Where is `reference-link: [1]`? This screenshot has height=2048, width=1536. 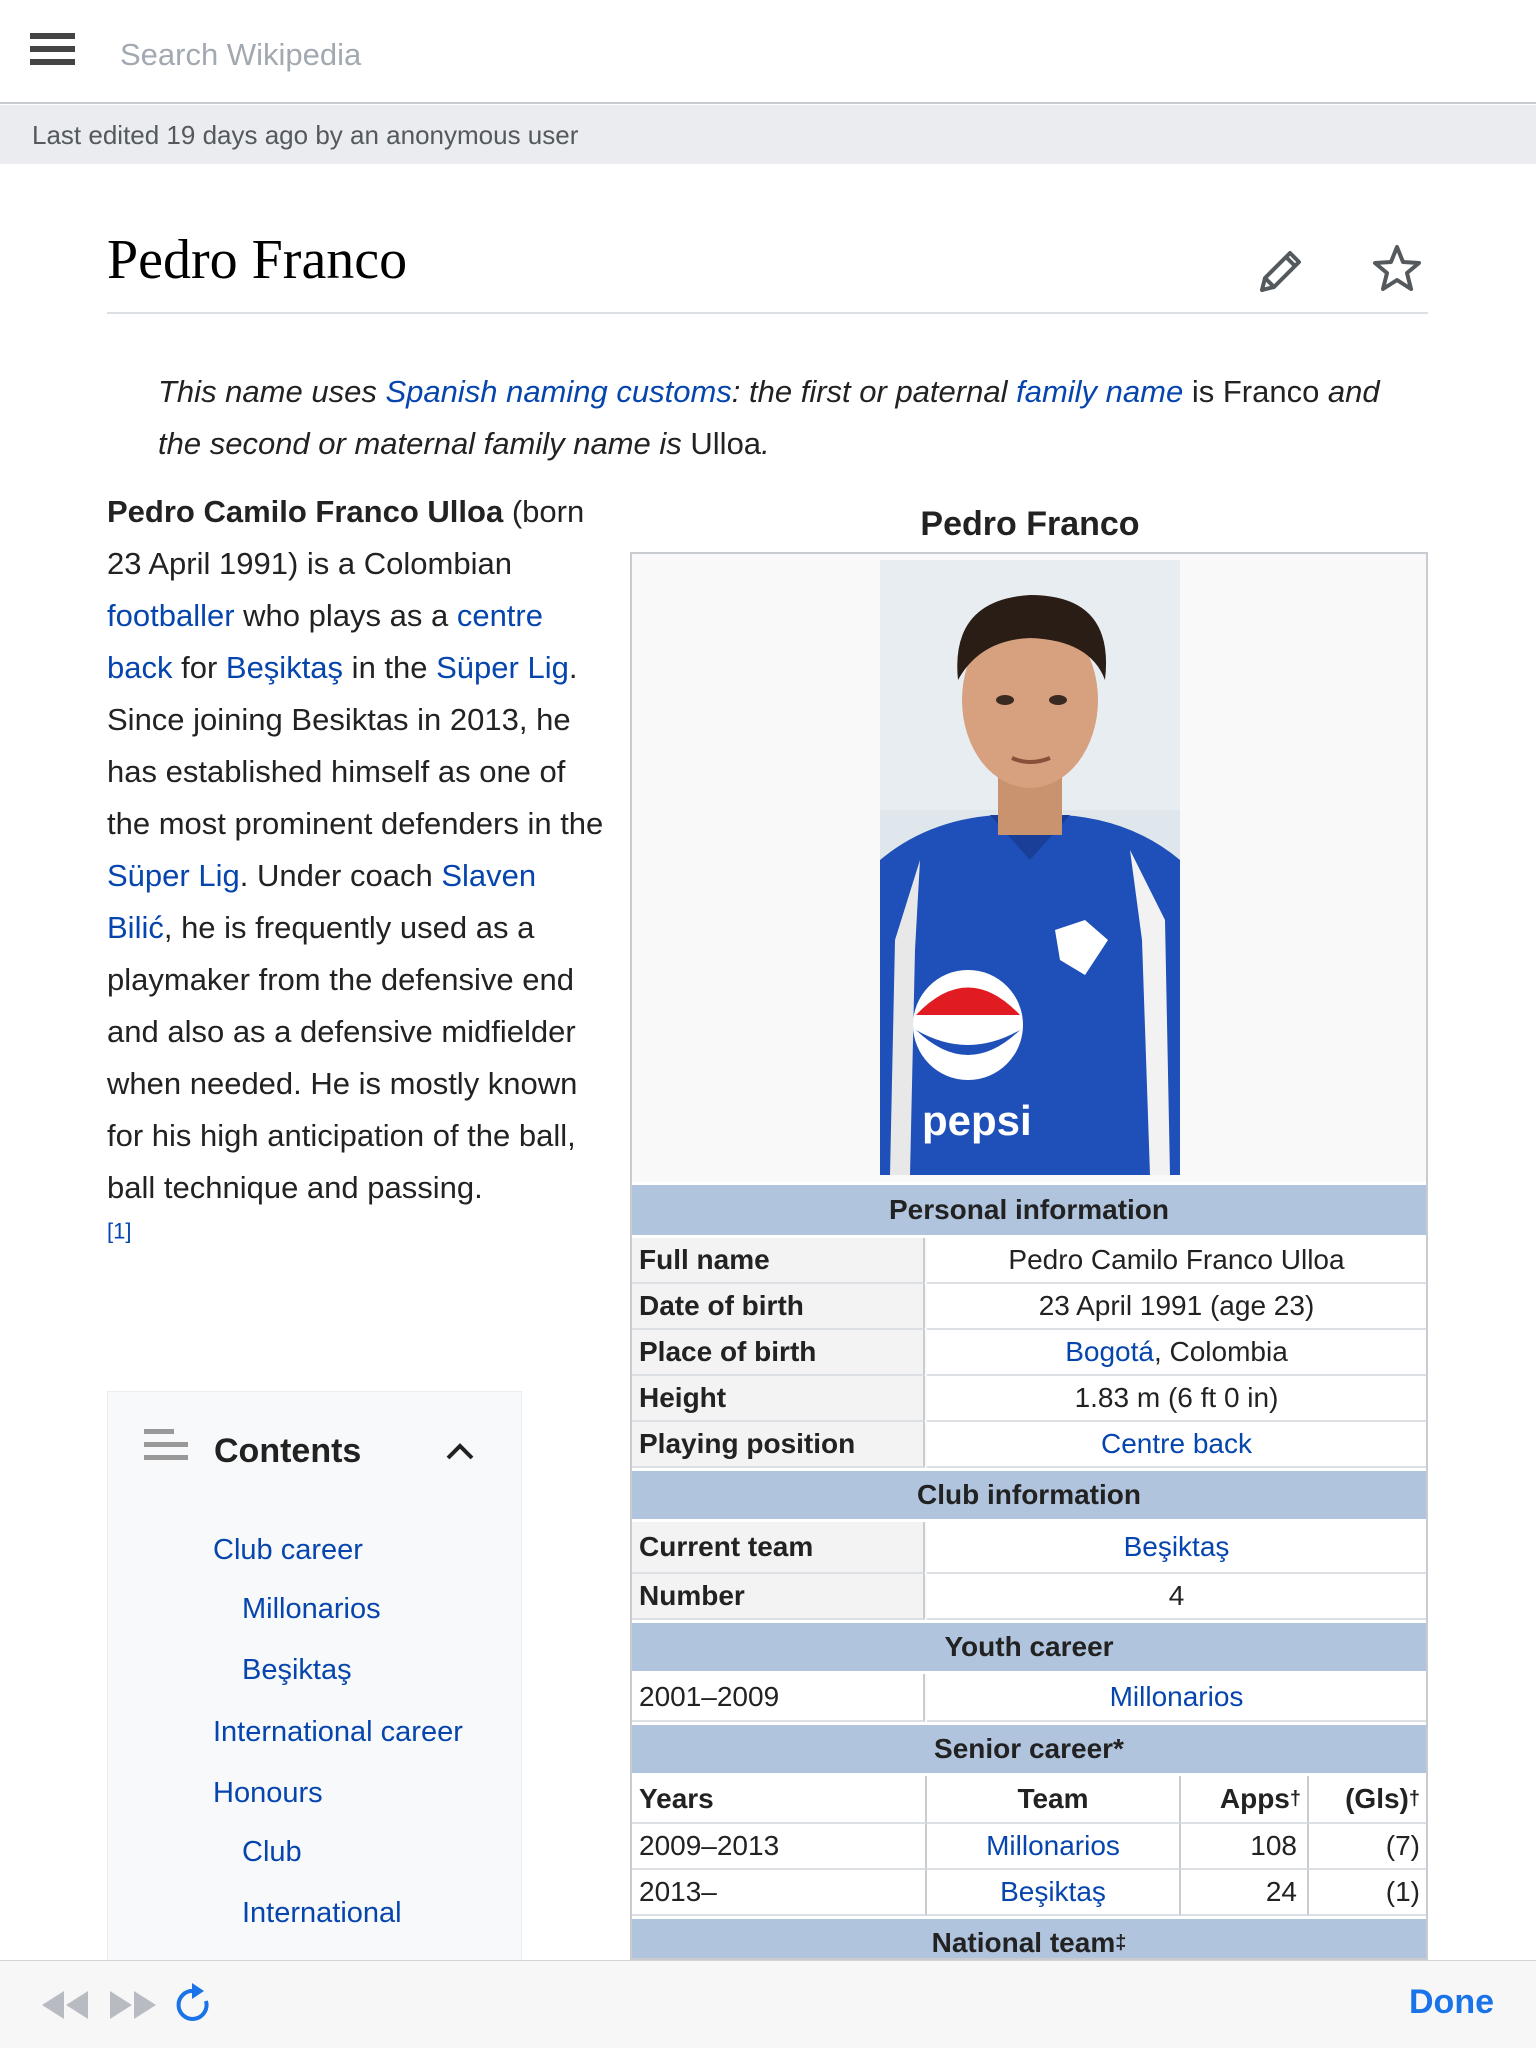 reference-link: [1] is located at coordinates (119, 1231).